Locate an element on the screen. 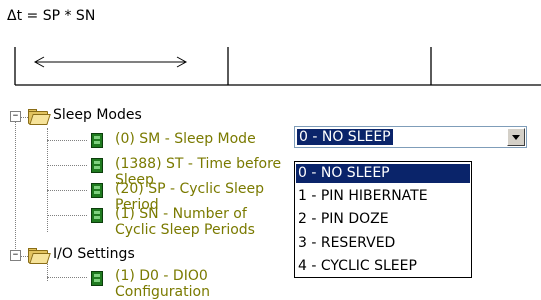 The height and width of the screenshot is (300, 541). dropdown-option: 3 - RESERVED is located at coordinates (383, 243).